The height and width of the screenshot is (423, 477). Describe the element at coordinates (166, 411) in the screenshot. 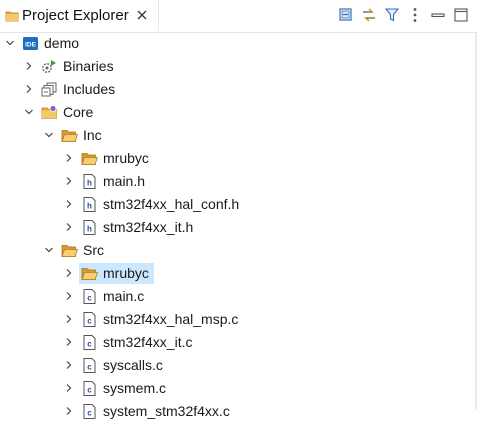

I see `tree-label-system-c: system_stm32f4xx.c` at that location.